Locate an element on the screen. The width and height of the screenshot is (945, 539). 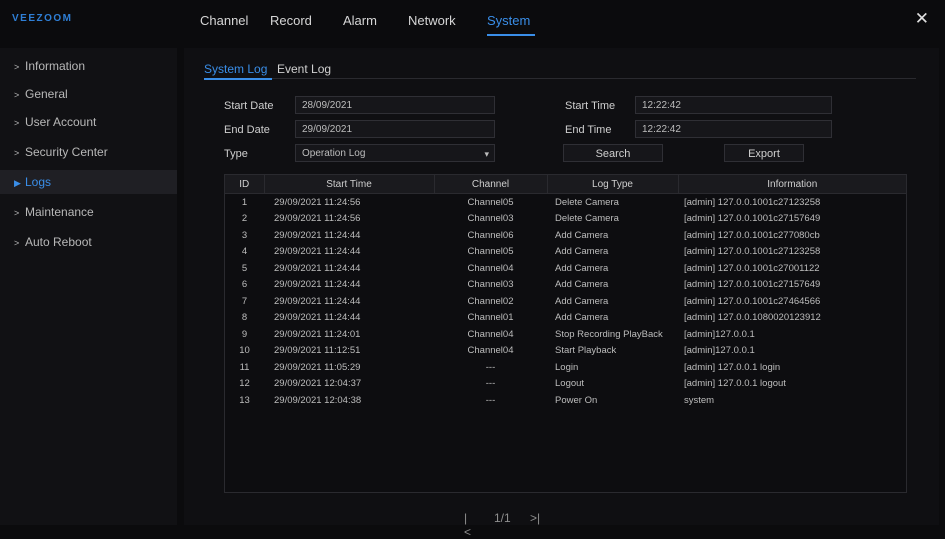
cell-log-type: Power On is located at coordinates (576, 400).